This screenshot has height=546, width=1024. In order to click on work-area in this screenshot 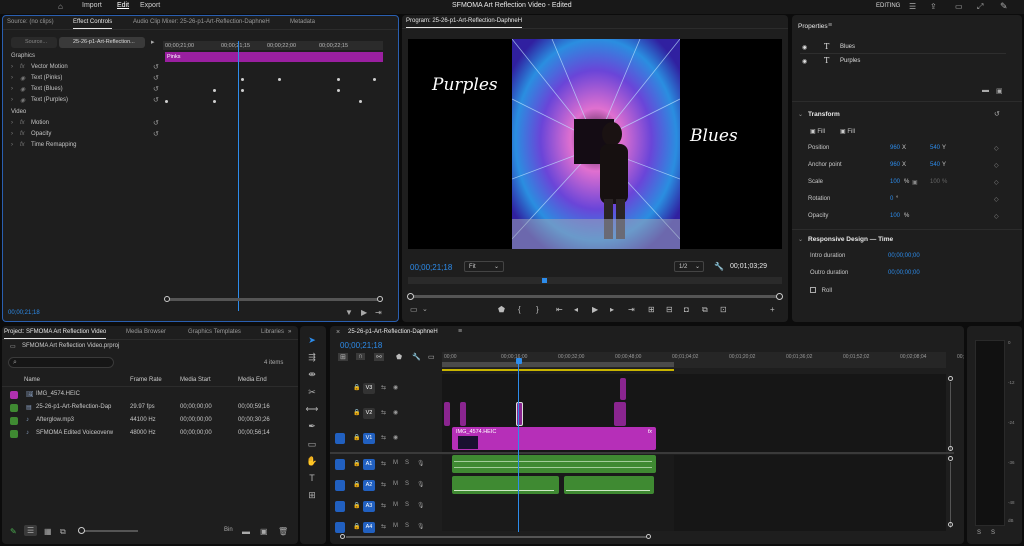, I will do `click(558, 364)`.